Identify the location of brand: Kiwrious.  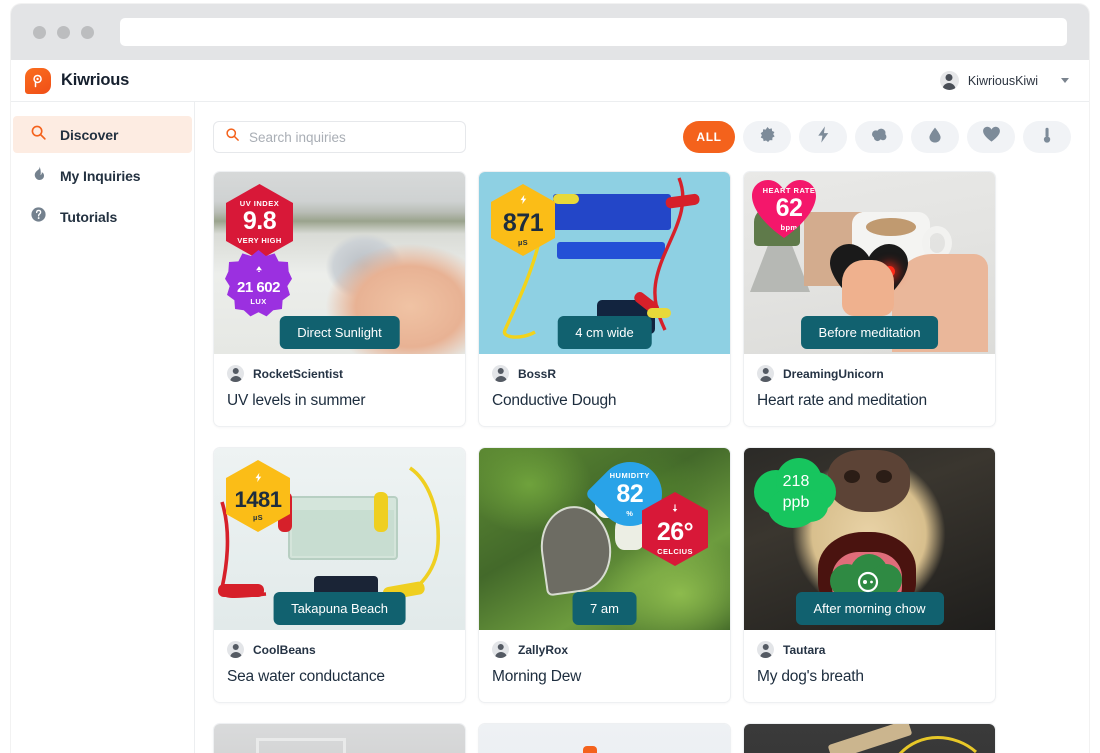
(73, 80).